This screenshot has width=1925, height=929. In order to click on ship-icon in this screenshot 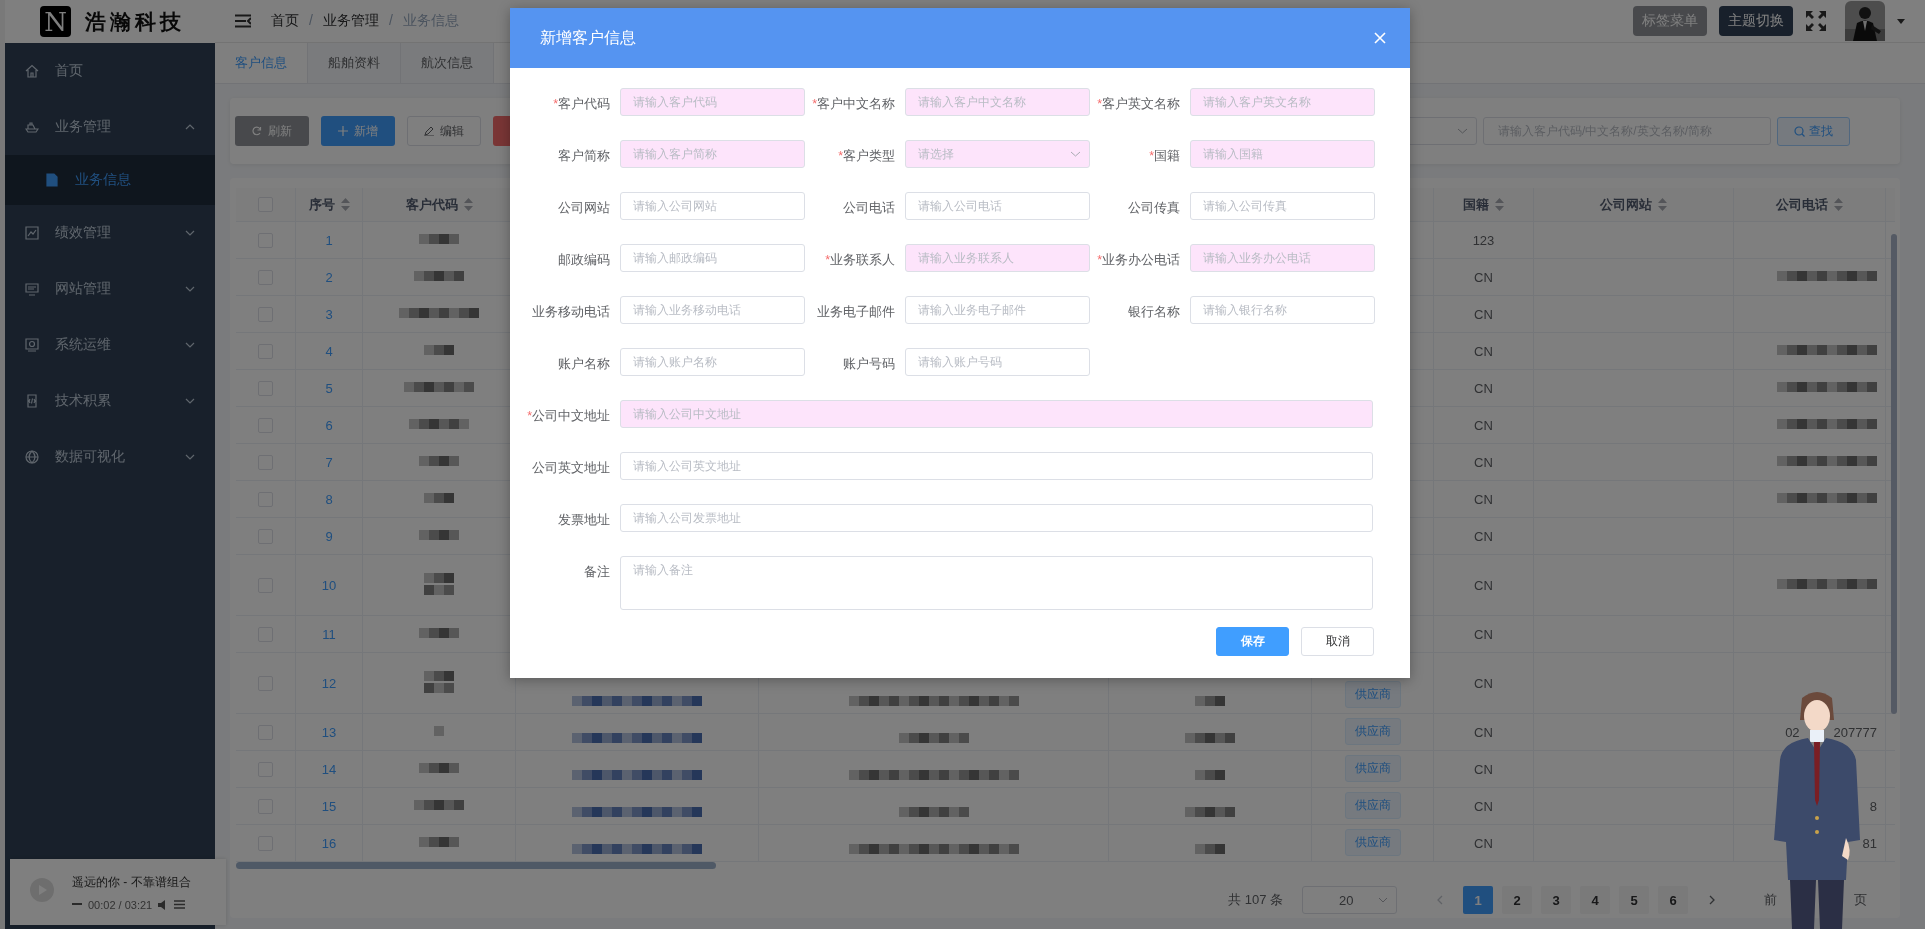, I will do `click(32, 127)`.